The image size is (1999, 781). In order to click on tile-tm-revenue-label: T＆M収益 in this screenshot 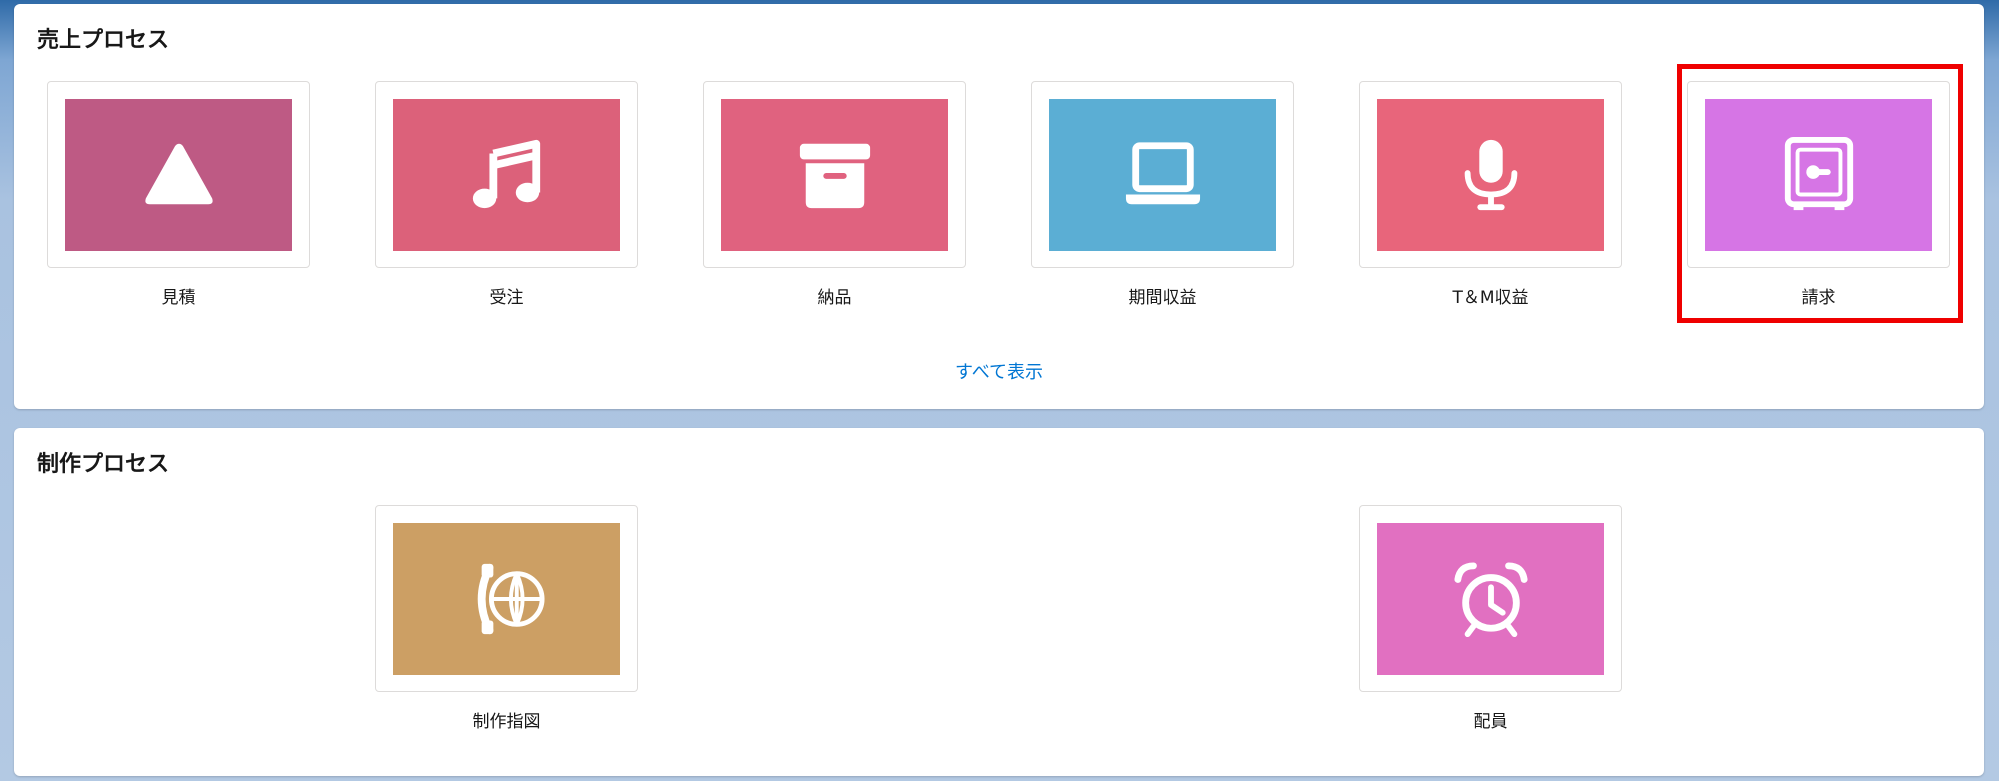, I will do `click(1490, 298)`.